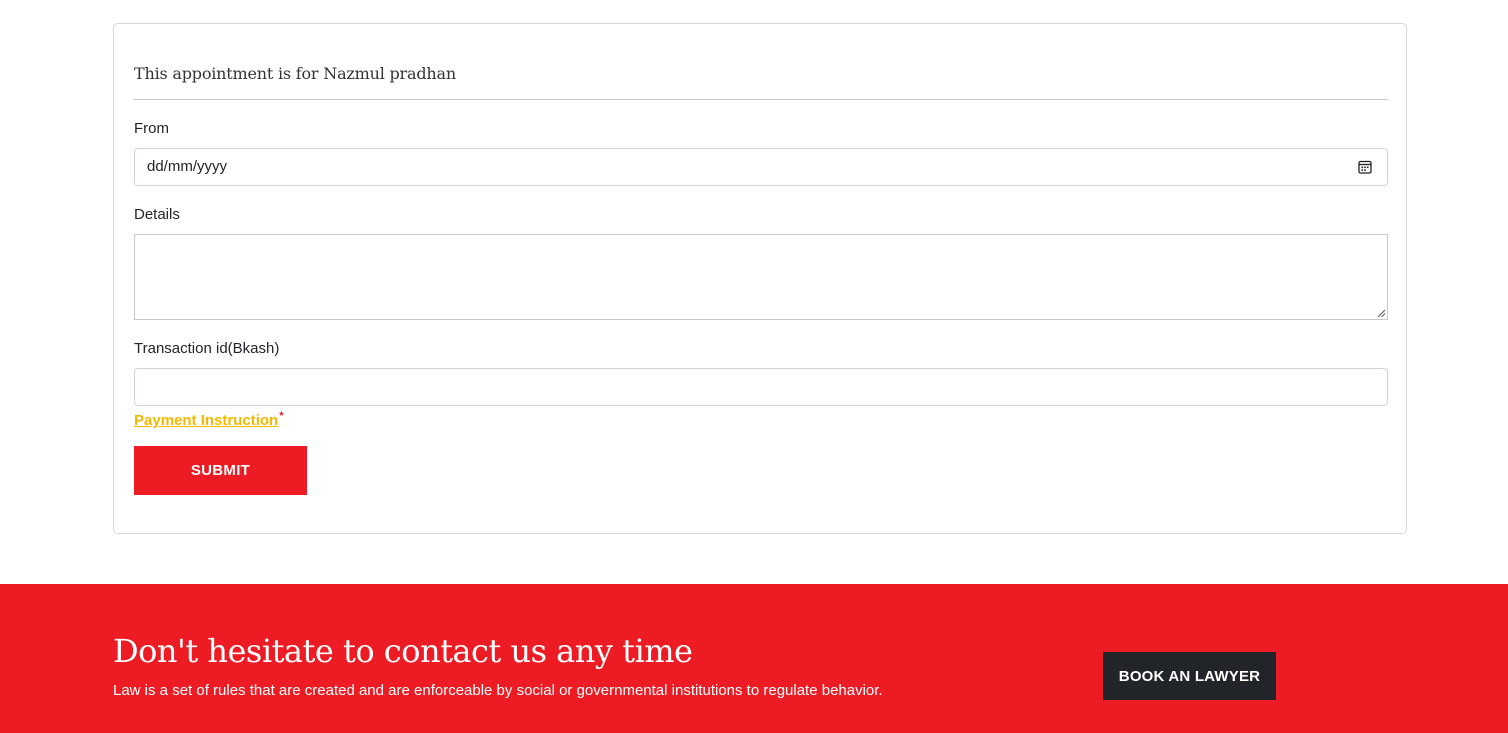 This screenshot has width=1508, height=733. What do you see at coordinates (403, 651) in the screenshot?
I see `contact-banner-title: Don't hesitate to contact us any time` at bounding box center [403, 651].